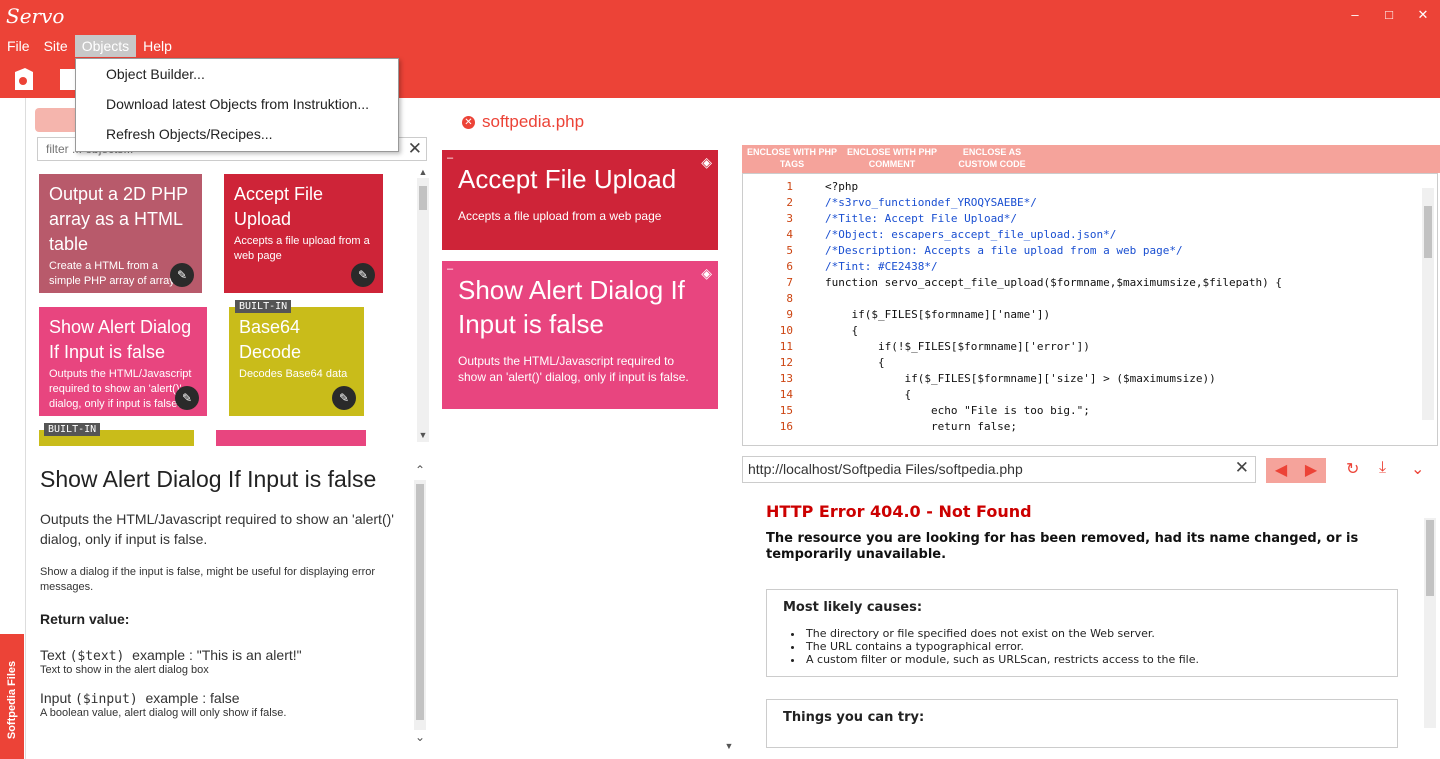 The image size is (1440, 759). Describe the element at coordinates (1281, 470) in the screenshot. I see `back-icon: ◀` at that location.